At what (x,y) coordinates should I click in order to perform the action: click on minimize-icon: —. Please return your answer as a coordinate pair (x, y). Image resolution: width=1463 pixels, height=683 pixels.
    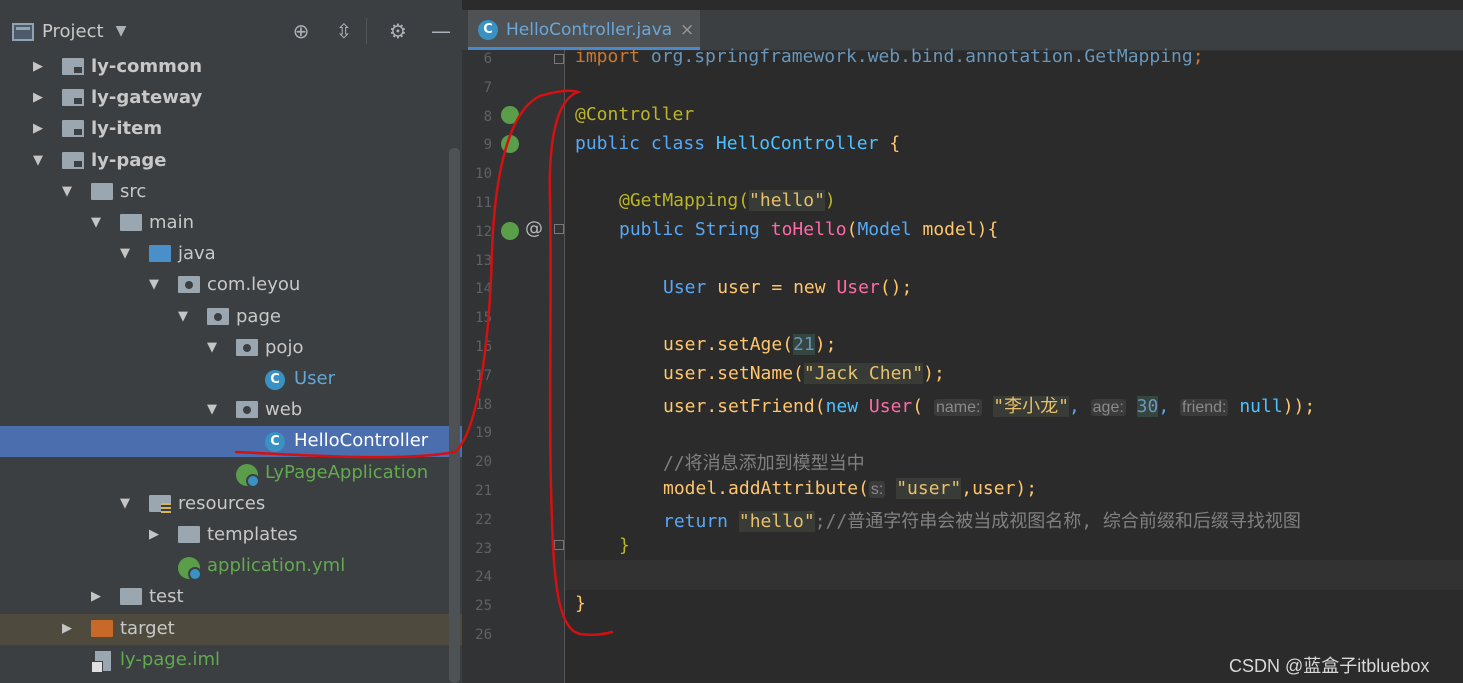
    Looking at the image, I should click on (441, 31).